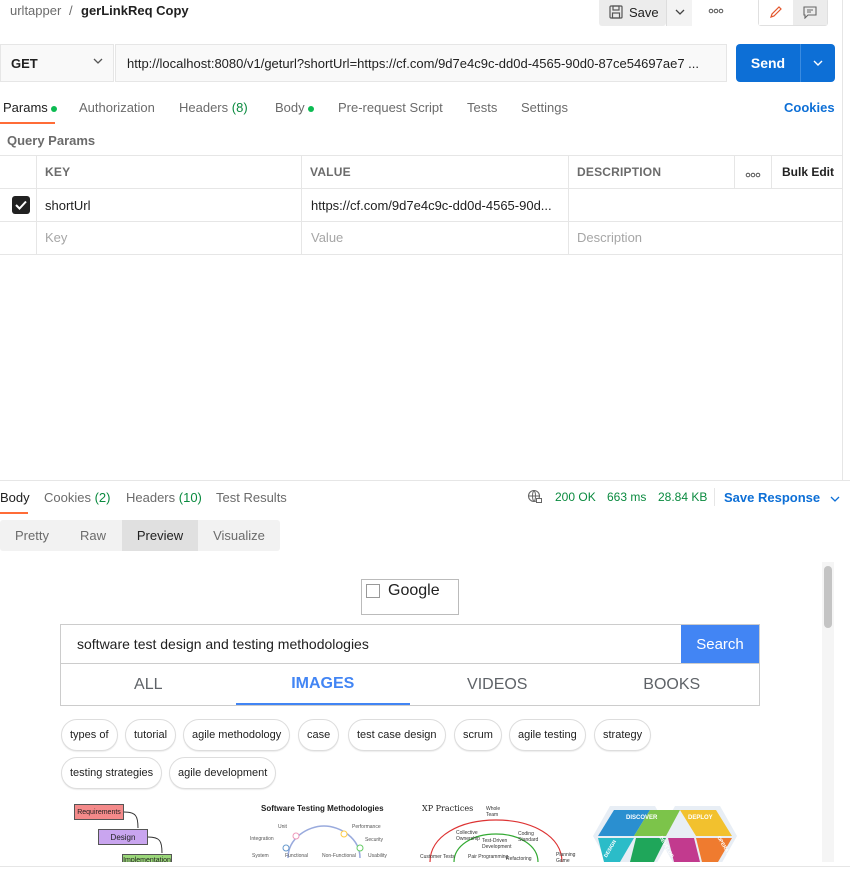 The image size is (850, 874). I want to click on suggestion-chip: agile methodology, so click(237, 735).